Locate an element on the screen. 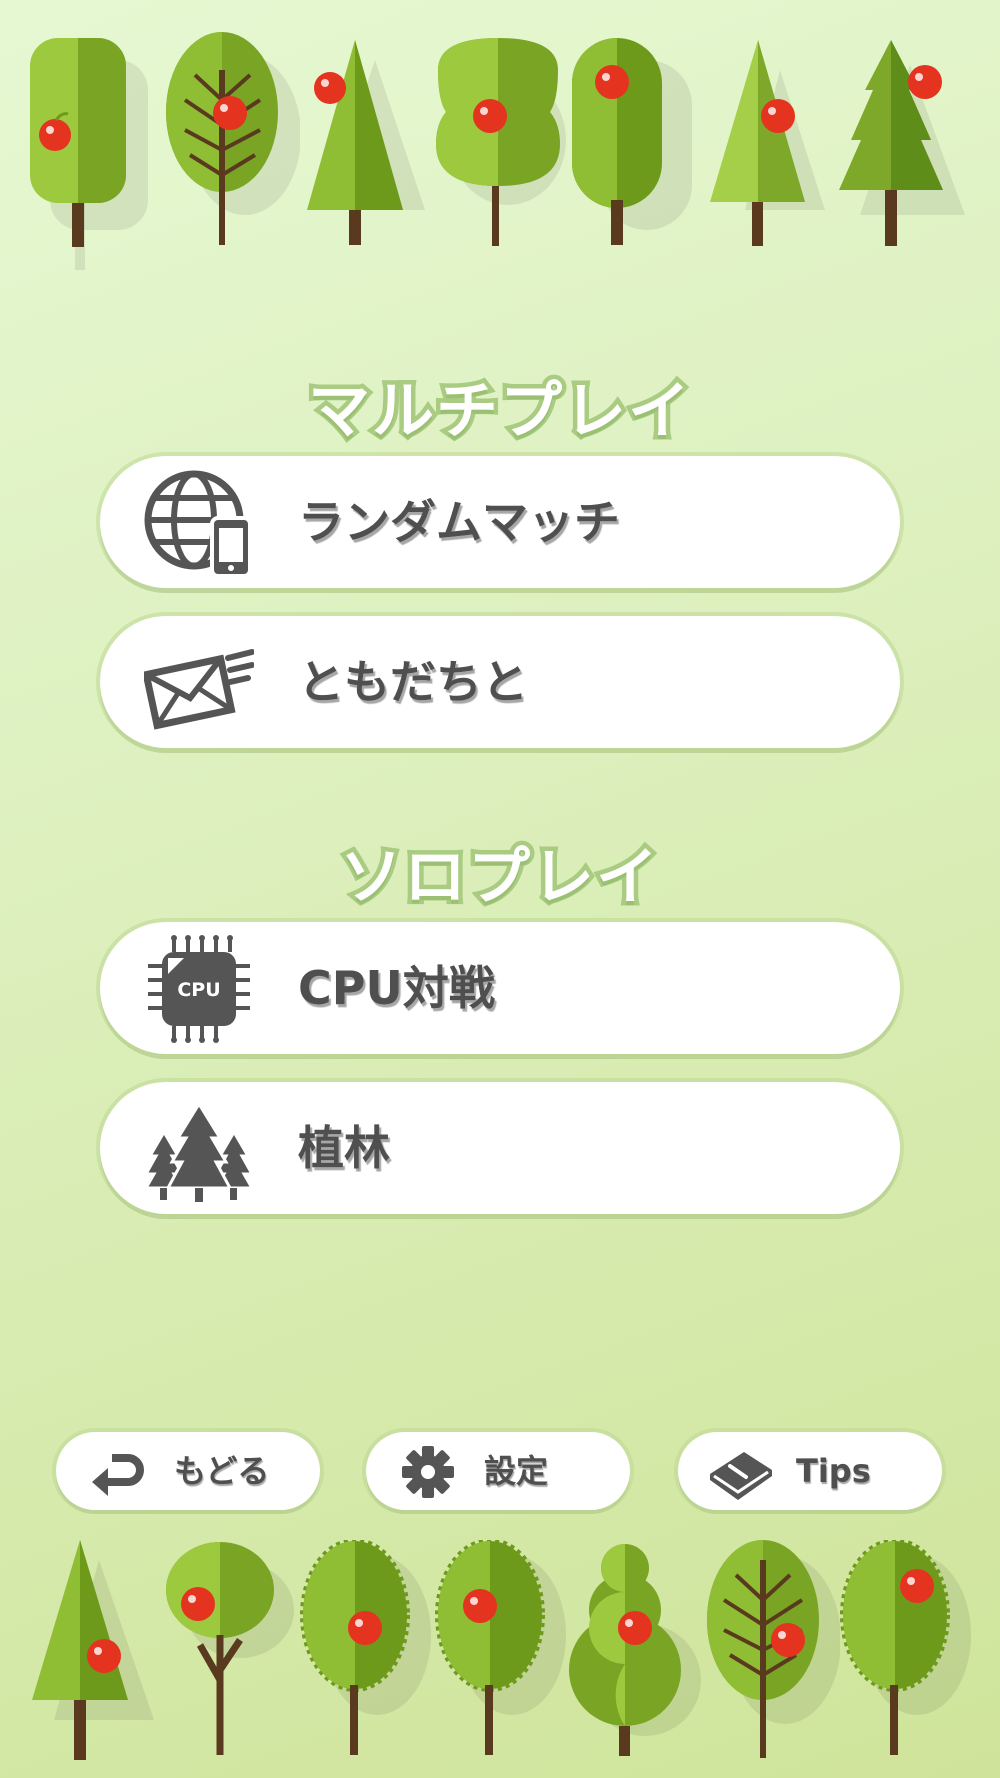 This screenshot has width=1000, height=1778. bottom-tree-decoration is located at coordinates (500, 1659).